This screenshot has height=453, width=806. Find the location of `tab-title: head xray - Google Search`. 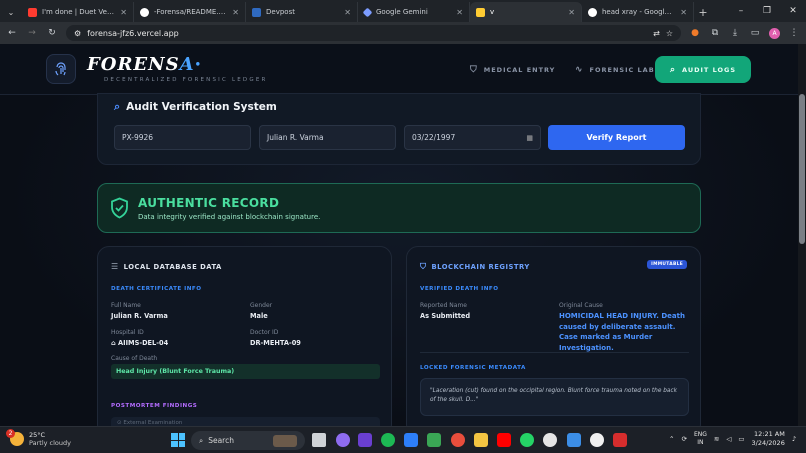

tab-title: head xray - Google Search is located at coordinates (639, 12).